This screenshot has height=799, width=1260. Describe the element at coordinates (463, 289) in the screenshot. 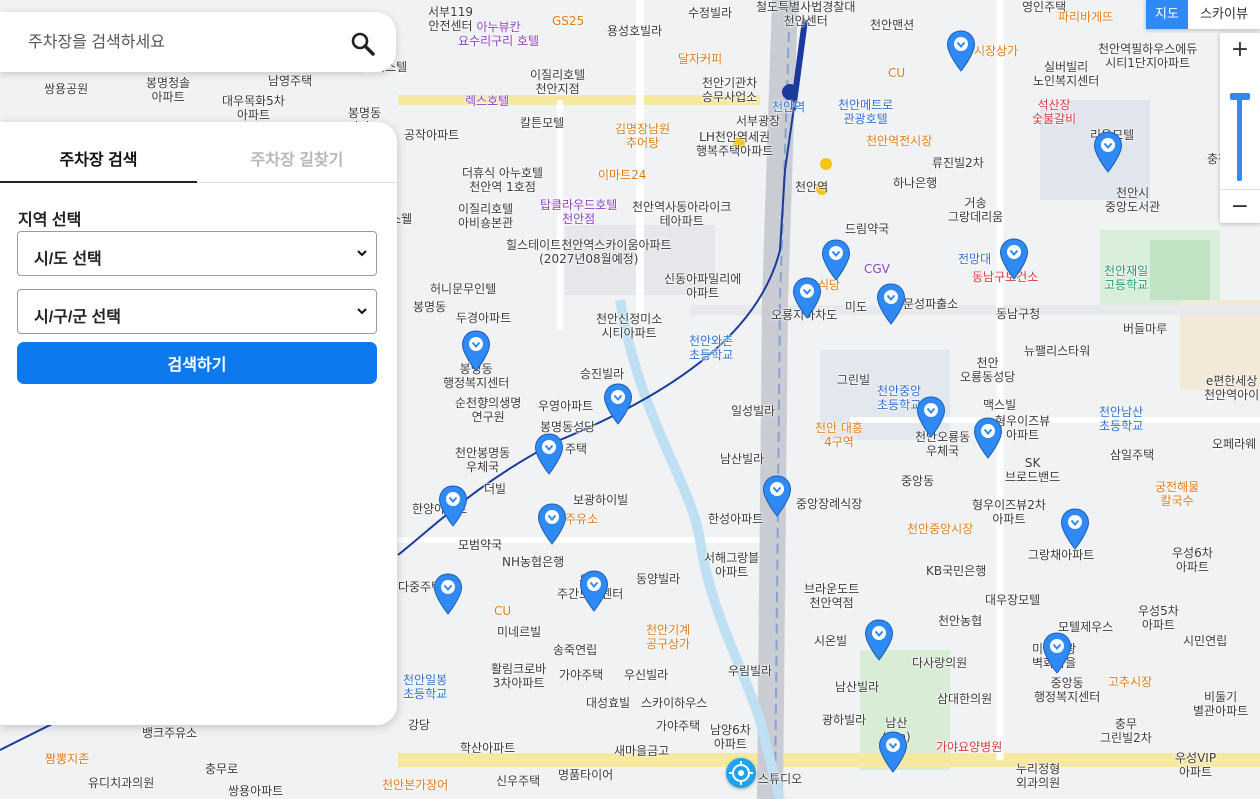

I see `map-place-label: 허니문무인텔` at that location.